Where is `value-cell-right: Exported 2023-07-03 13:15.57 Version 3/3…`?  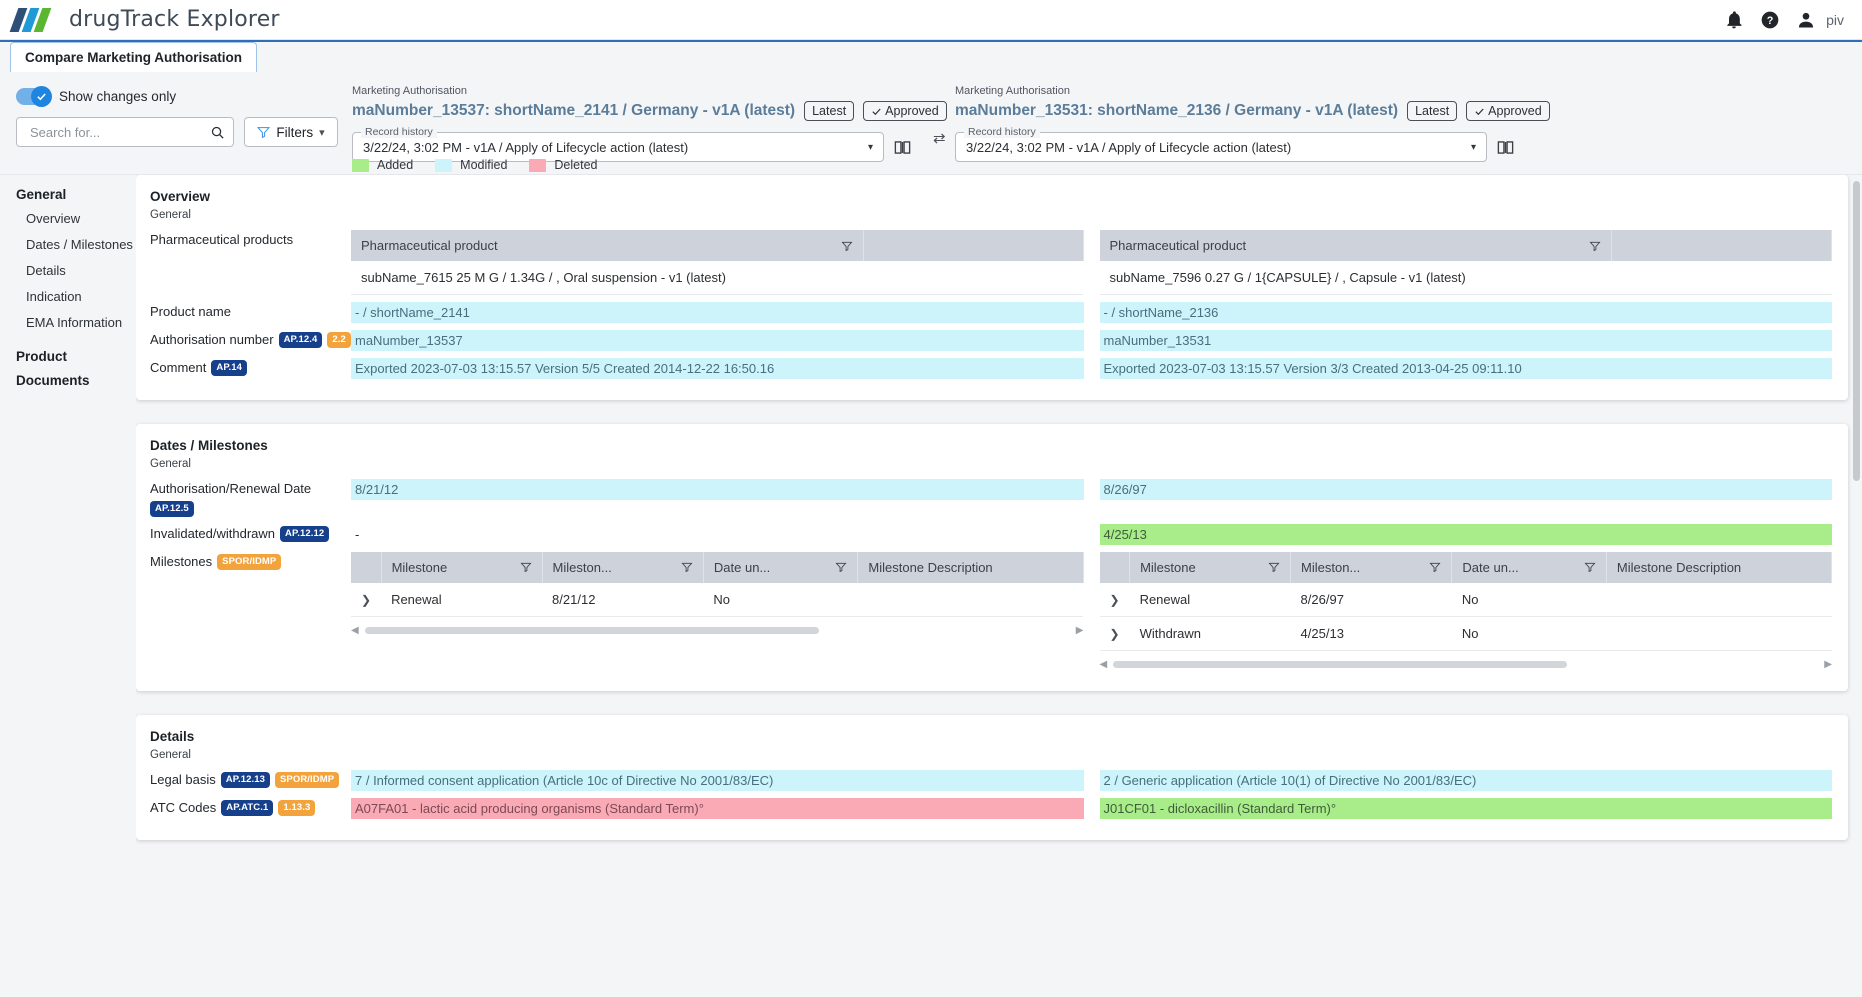
value-cell-right: Exported 2023-07-03 13:15.57 Version 3/3… is located at coordinates (1465, 368).